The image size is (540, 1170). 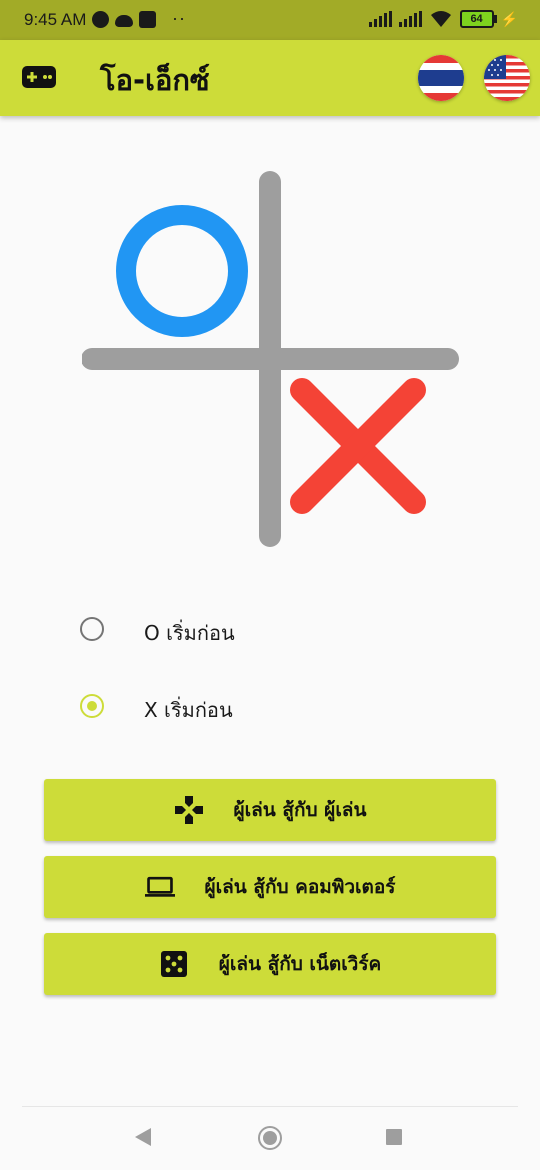 What do you see at coordinates (188, 710) in the screenshot?
I see `radio-label-x-first: X เริ่มก่อน` at bounding box center [188, 710].